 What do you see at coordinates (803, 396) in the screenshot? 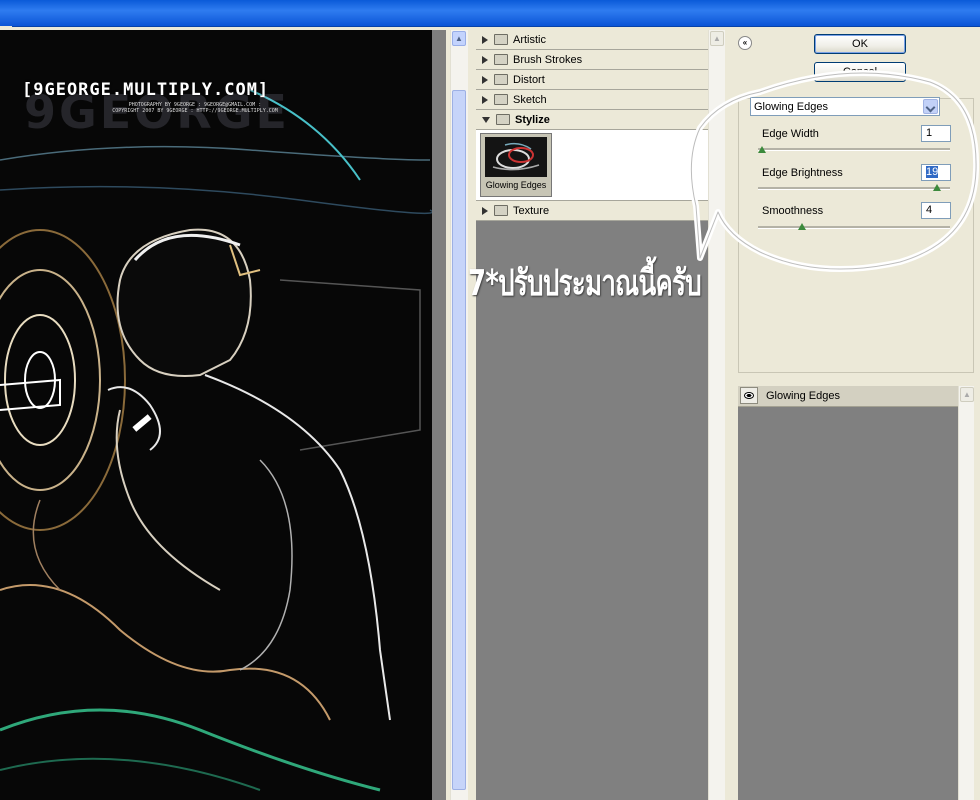
I see `effect-layer-label: Glowing Edges` at bounding box center [803, 396].